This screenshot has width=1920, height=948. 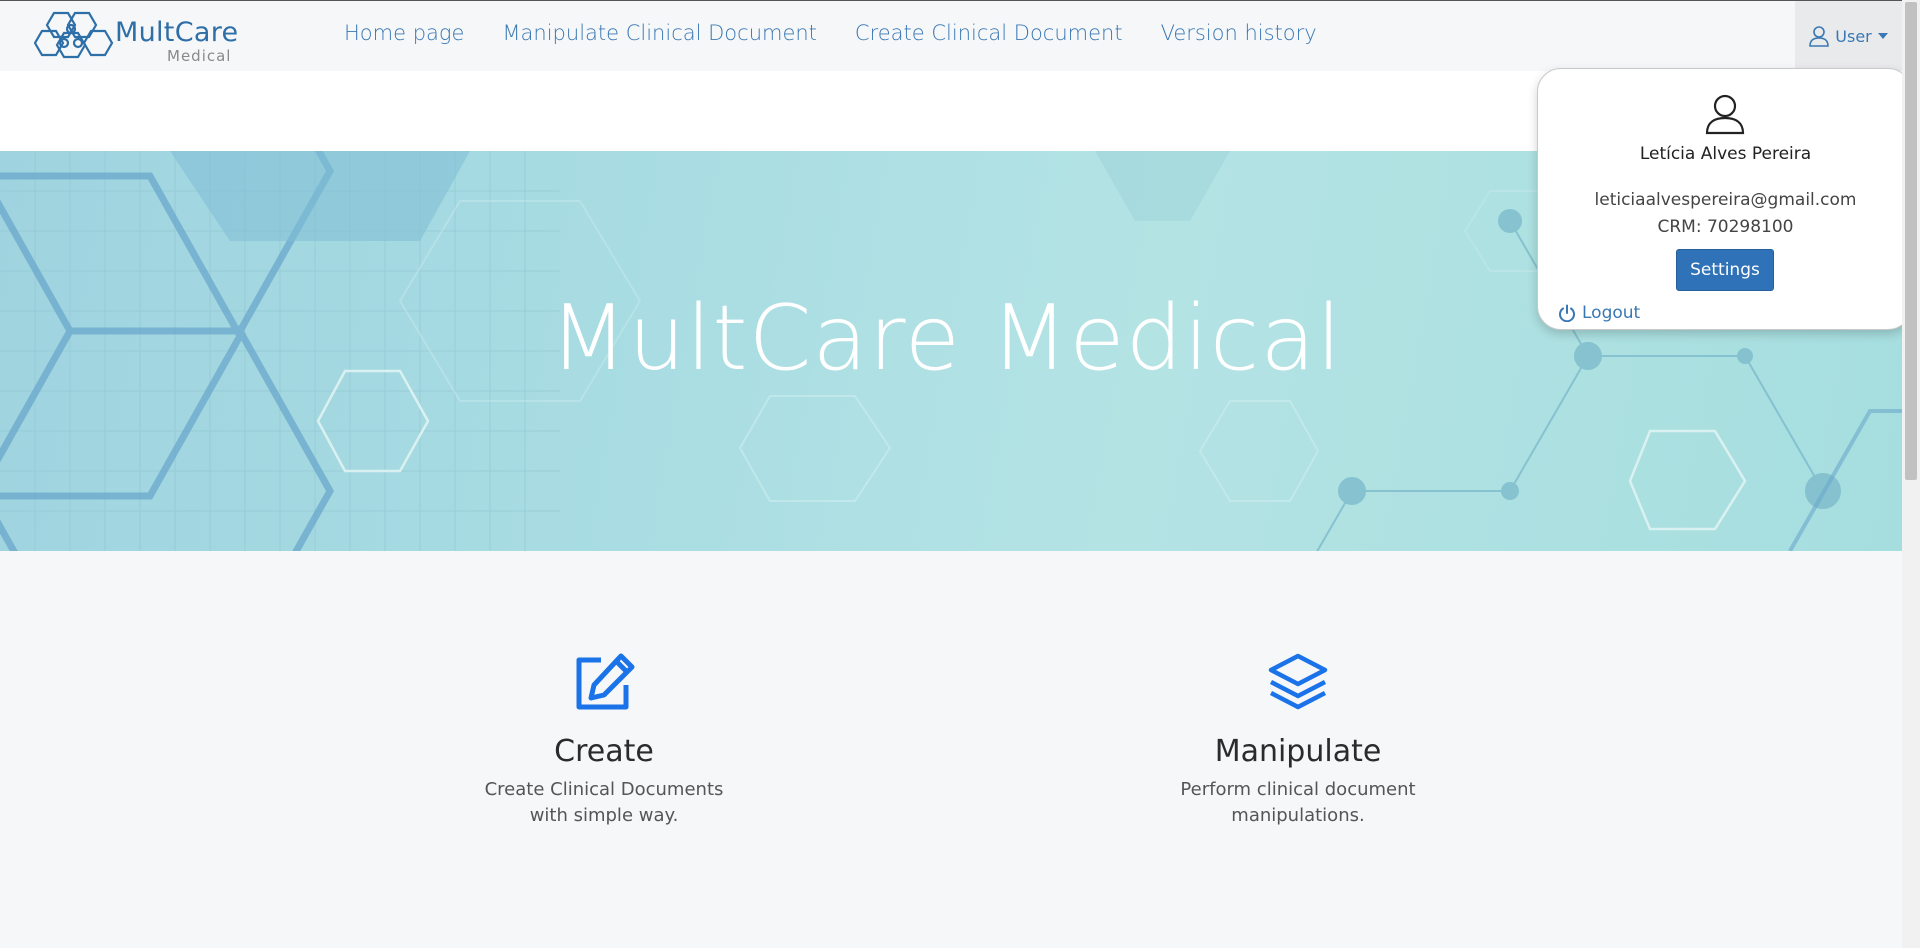 I want to click on feature-create-title: Create, so click(x=604, y=751).